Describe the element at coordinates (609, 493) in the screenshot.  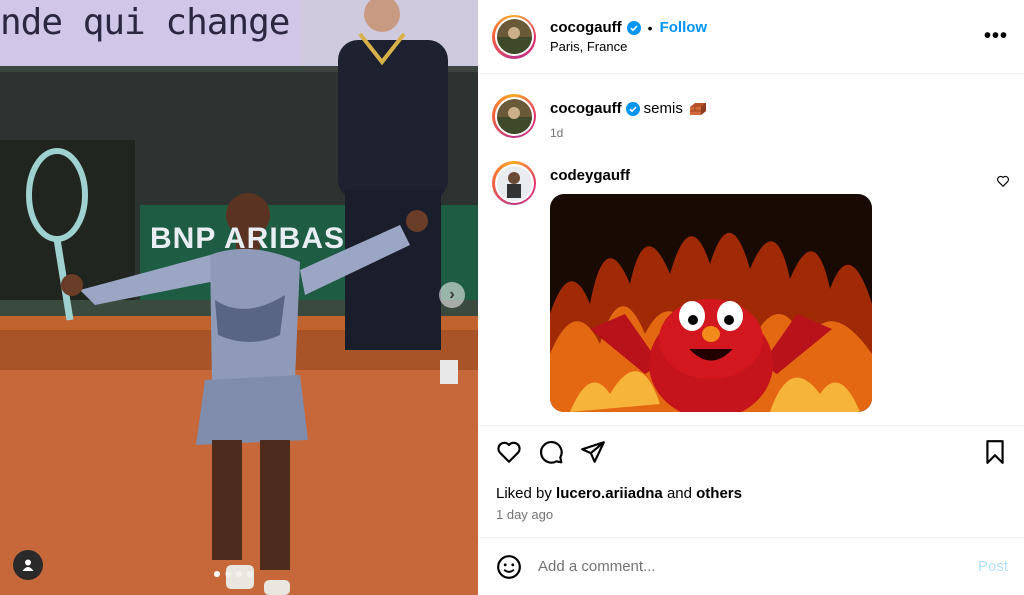
I see `liker-username: lucero.ariiadna` at that location.